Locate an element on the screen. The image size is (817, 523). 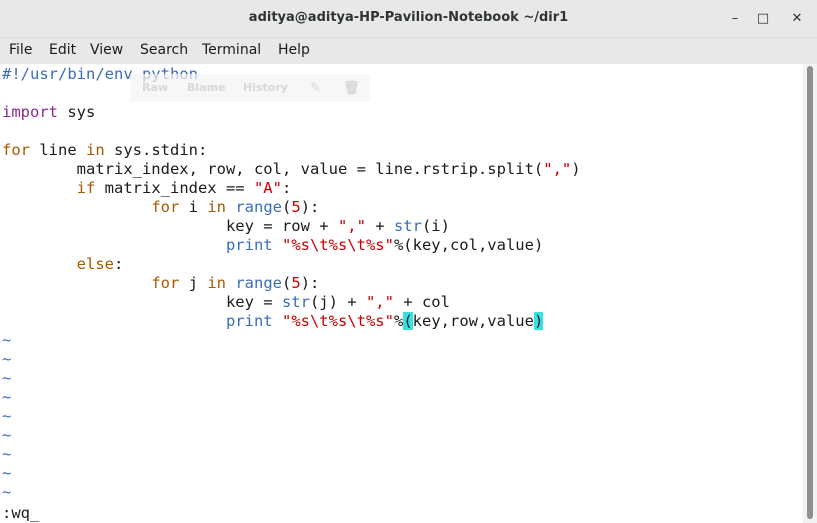
scrollbar-thumb is located at coordinates (810, 292).